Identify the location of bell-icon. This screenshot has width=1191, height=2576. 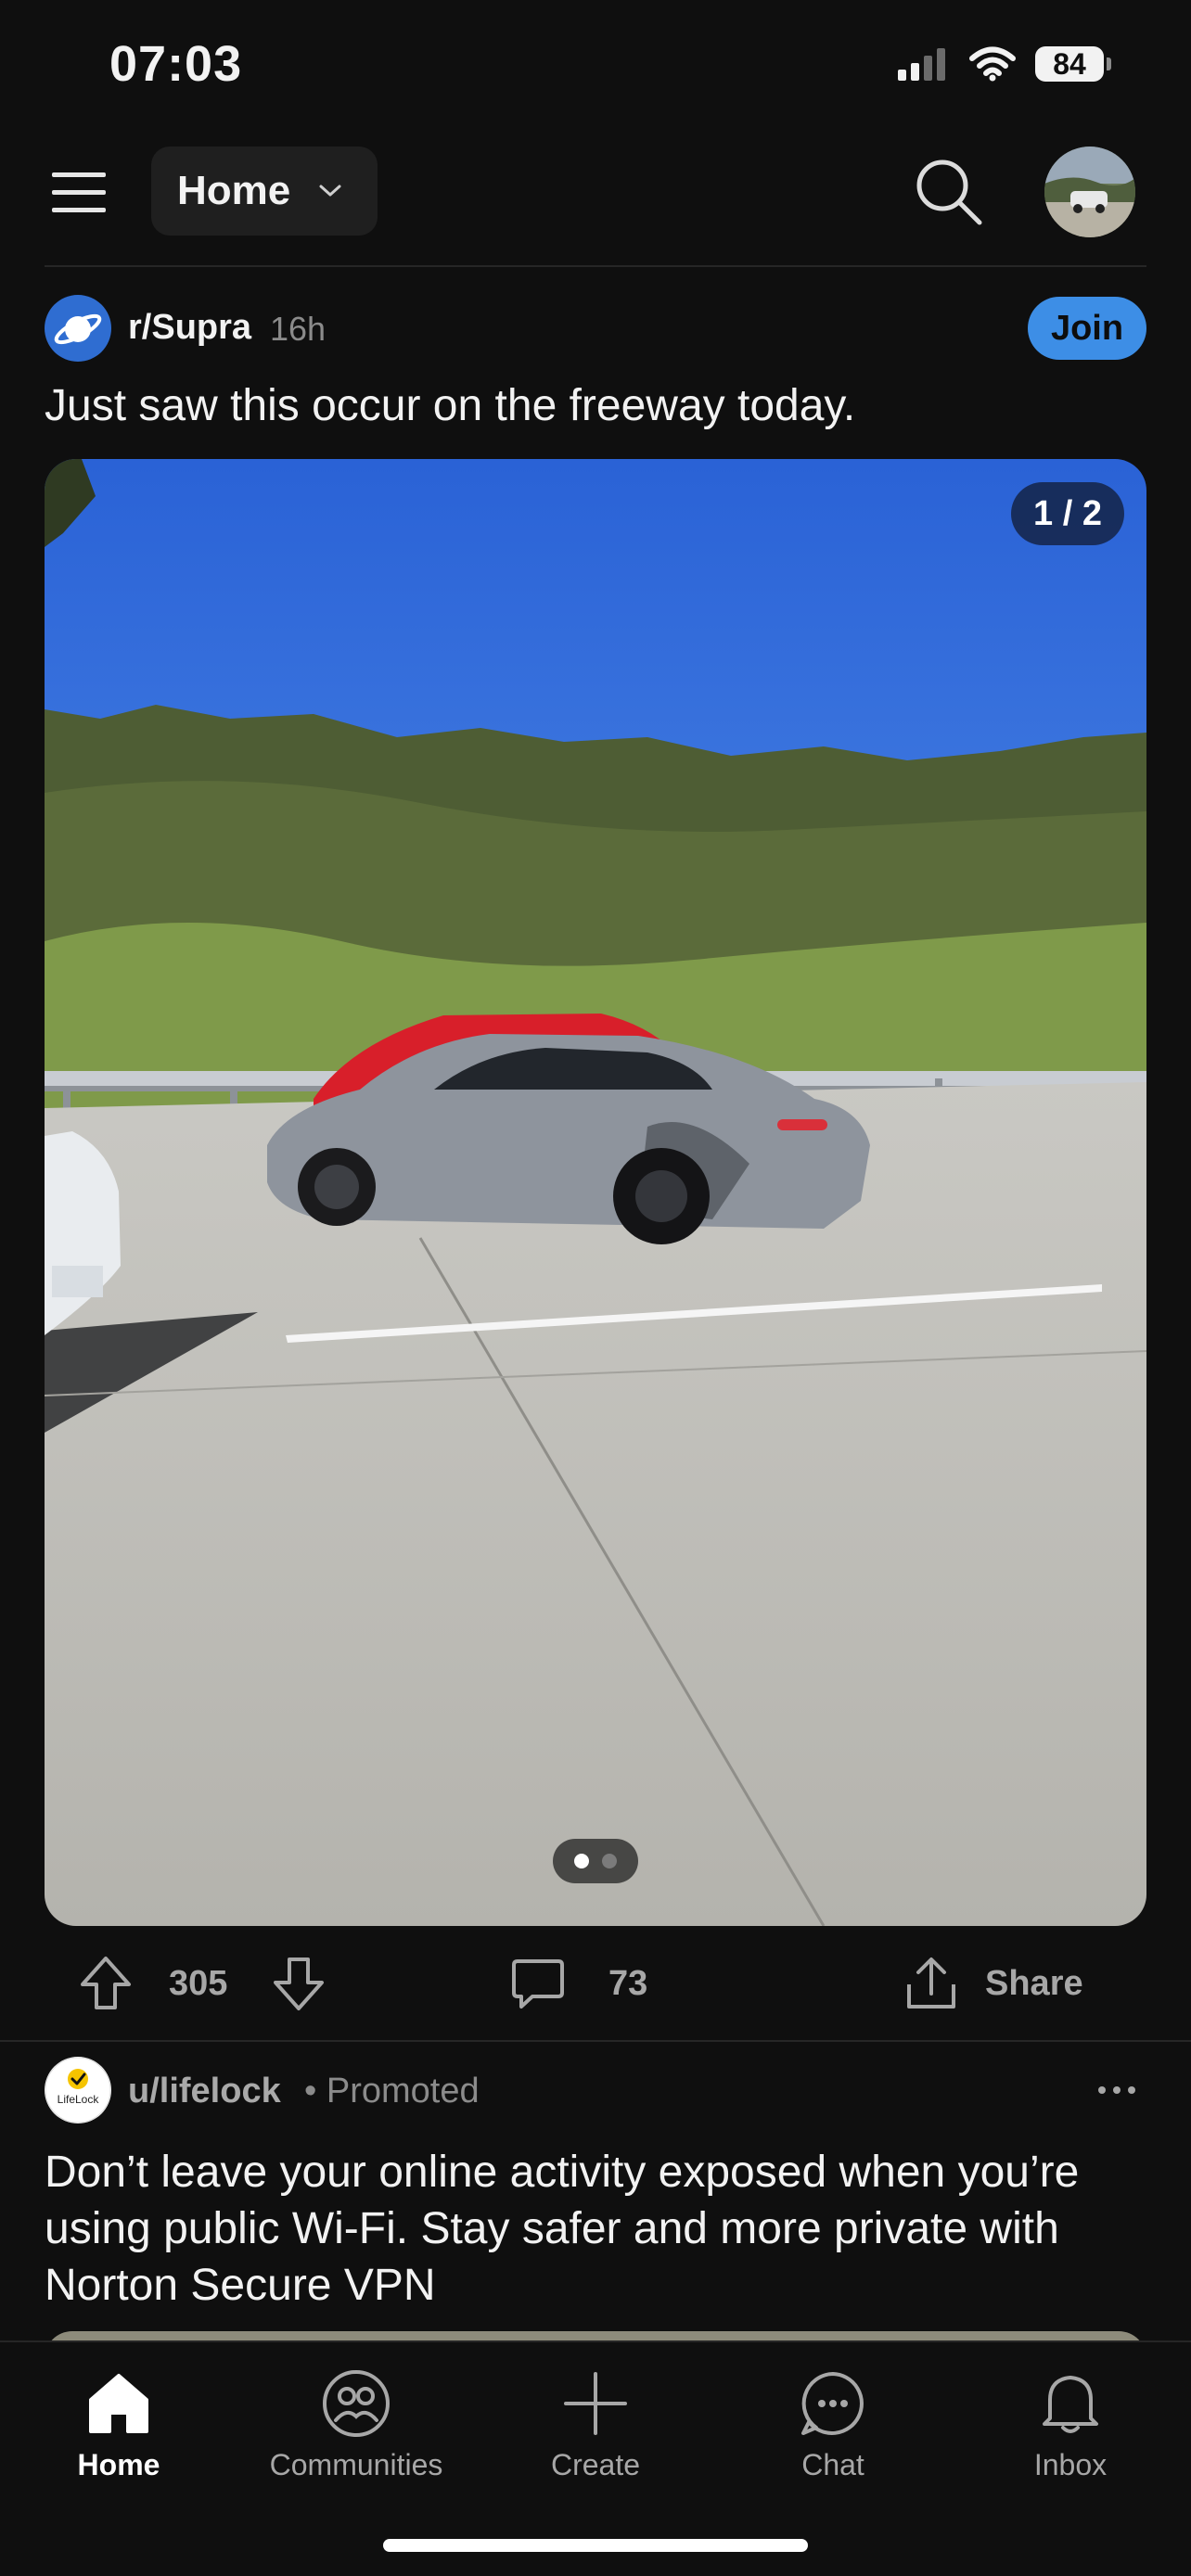
(1070, 2405).